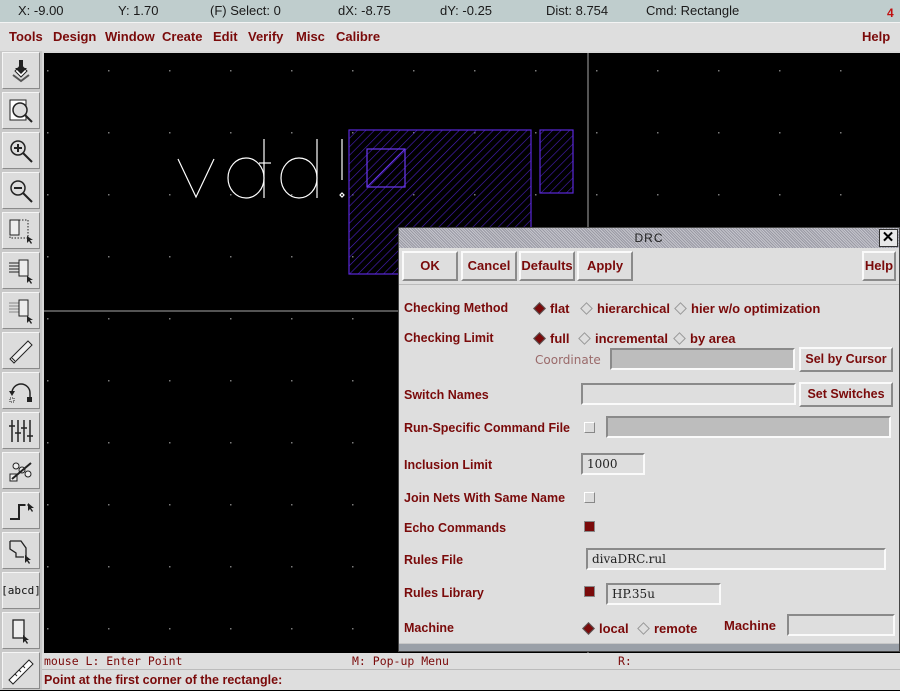 The image size is (900, 691). Describe the element at coordinates (265, 36) in the screenshot. I see `menu-verify: Verify` at that location.